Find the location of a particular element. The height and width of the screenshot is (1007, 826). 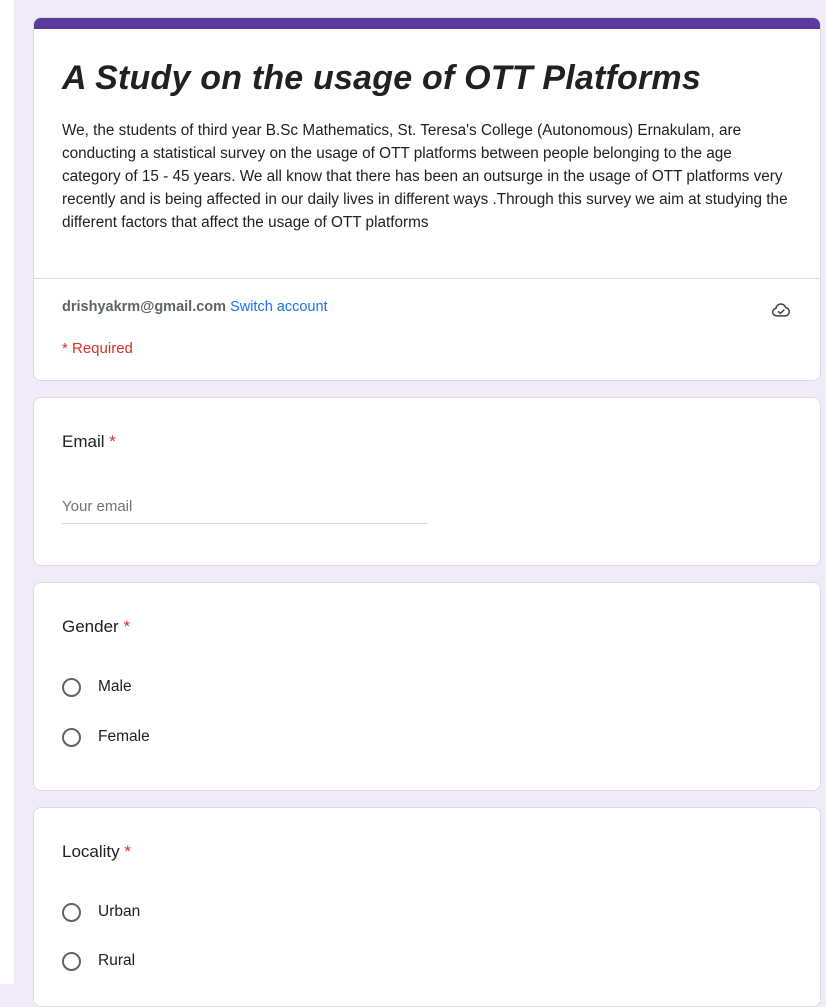

question-gender-label: Gender * is located at coordinates (96, 627).